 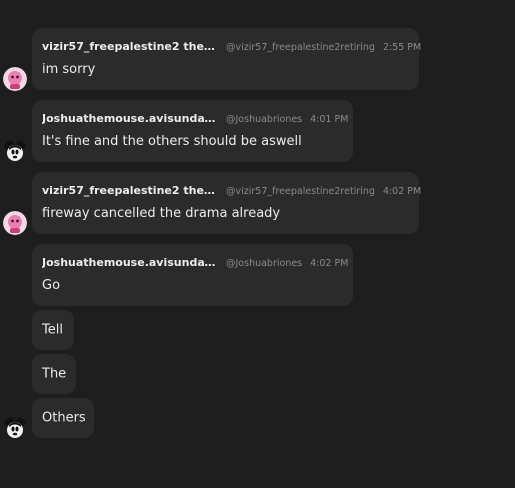 What do you see at coordinates (51, 285) in the screenshot?
I see `message-text: Go` at bounding box center [51, 285].